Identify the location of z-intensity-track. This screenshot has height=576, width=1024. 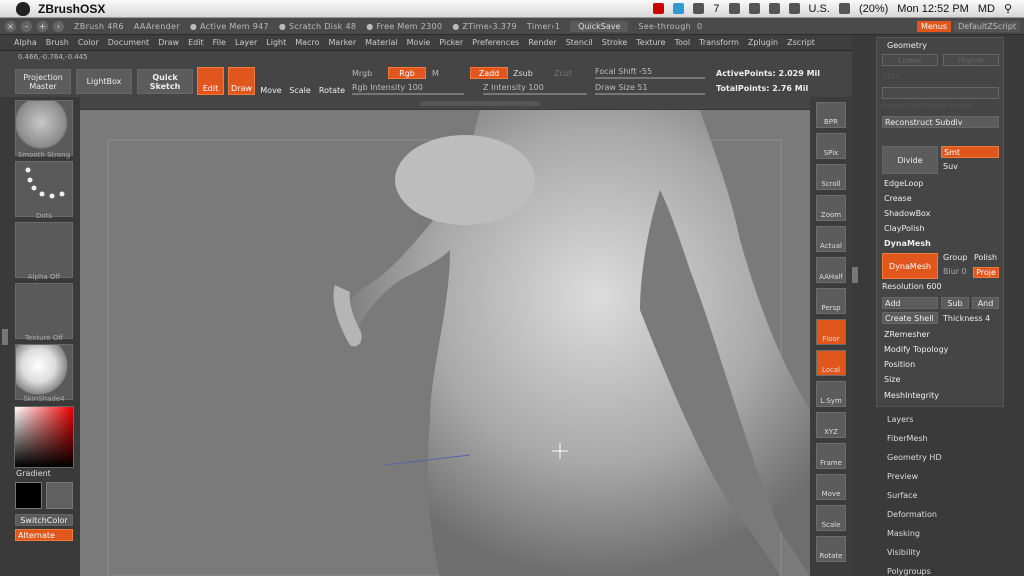
(535, 94).